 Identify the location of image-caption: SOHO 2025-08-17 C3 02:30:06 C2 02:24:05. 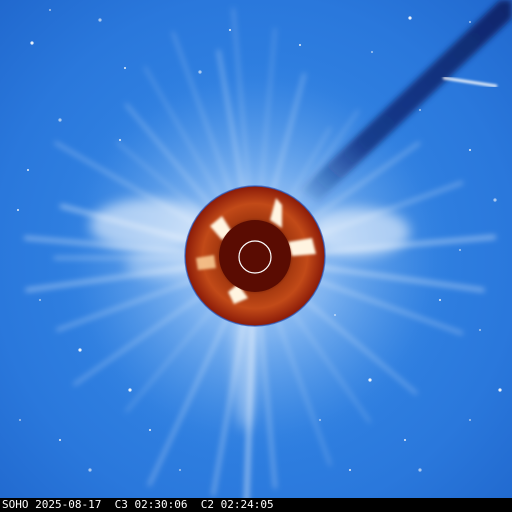
(256, 505).